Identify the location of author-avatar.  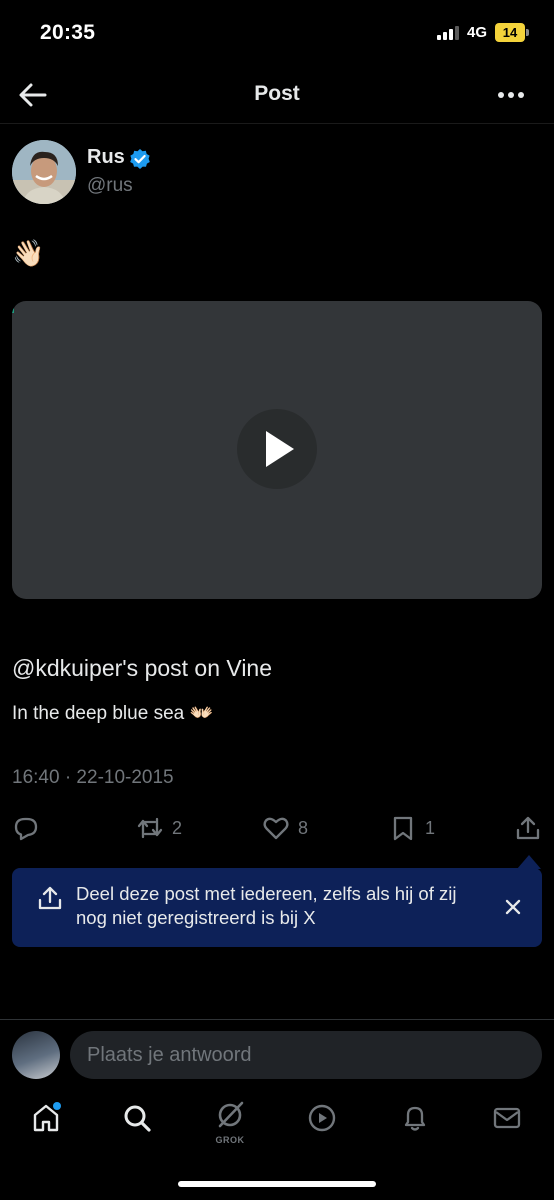
(44, 172).